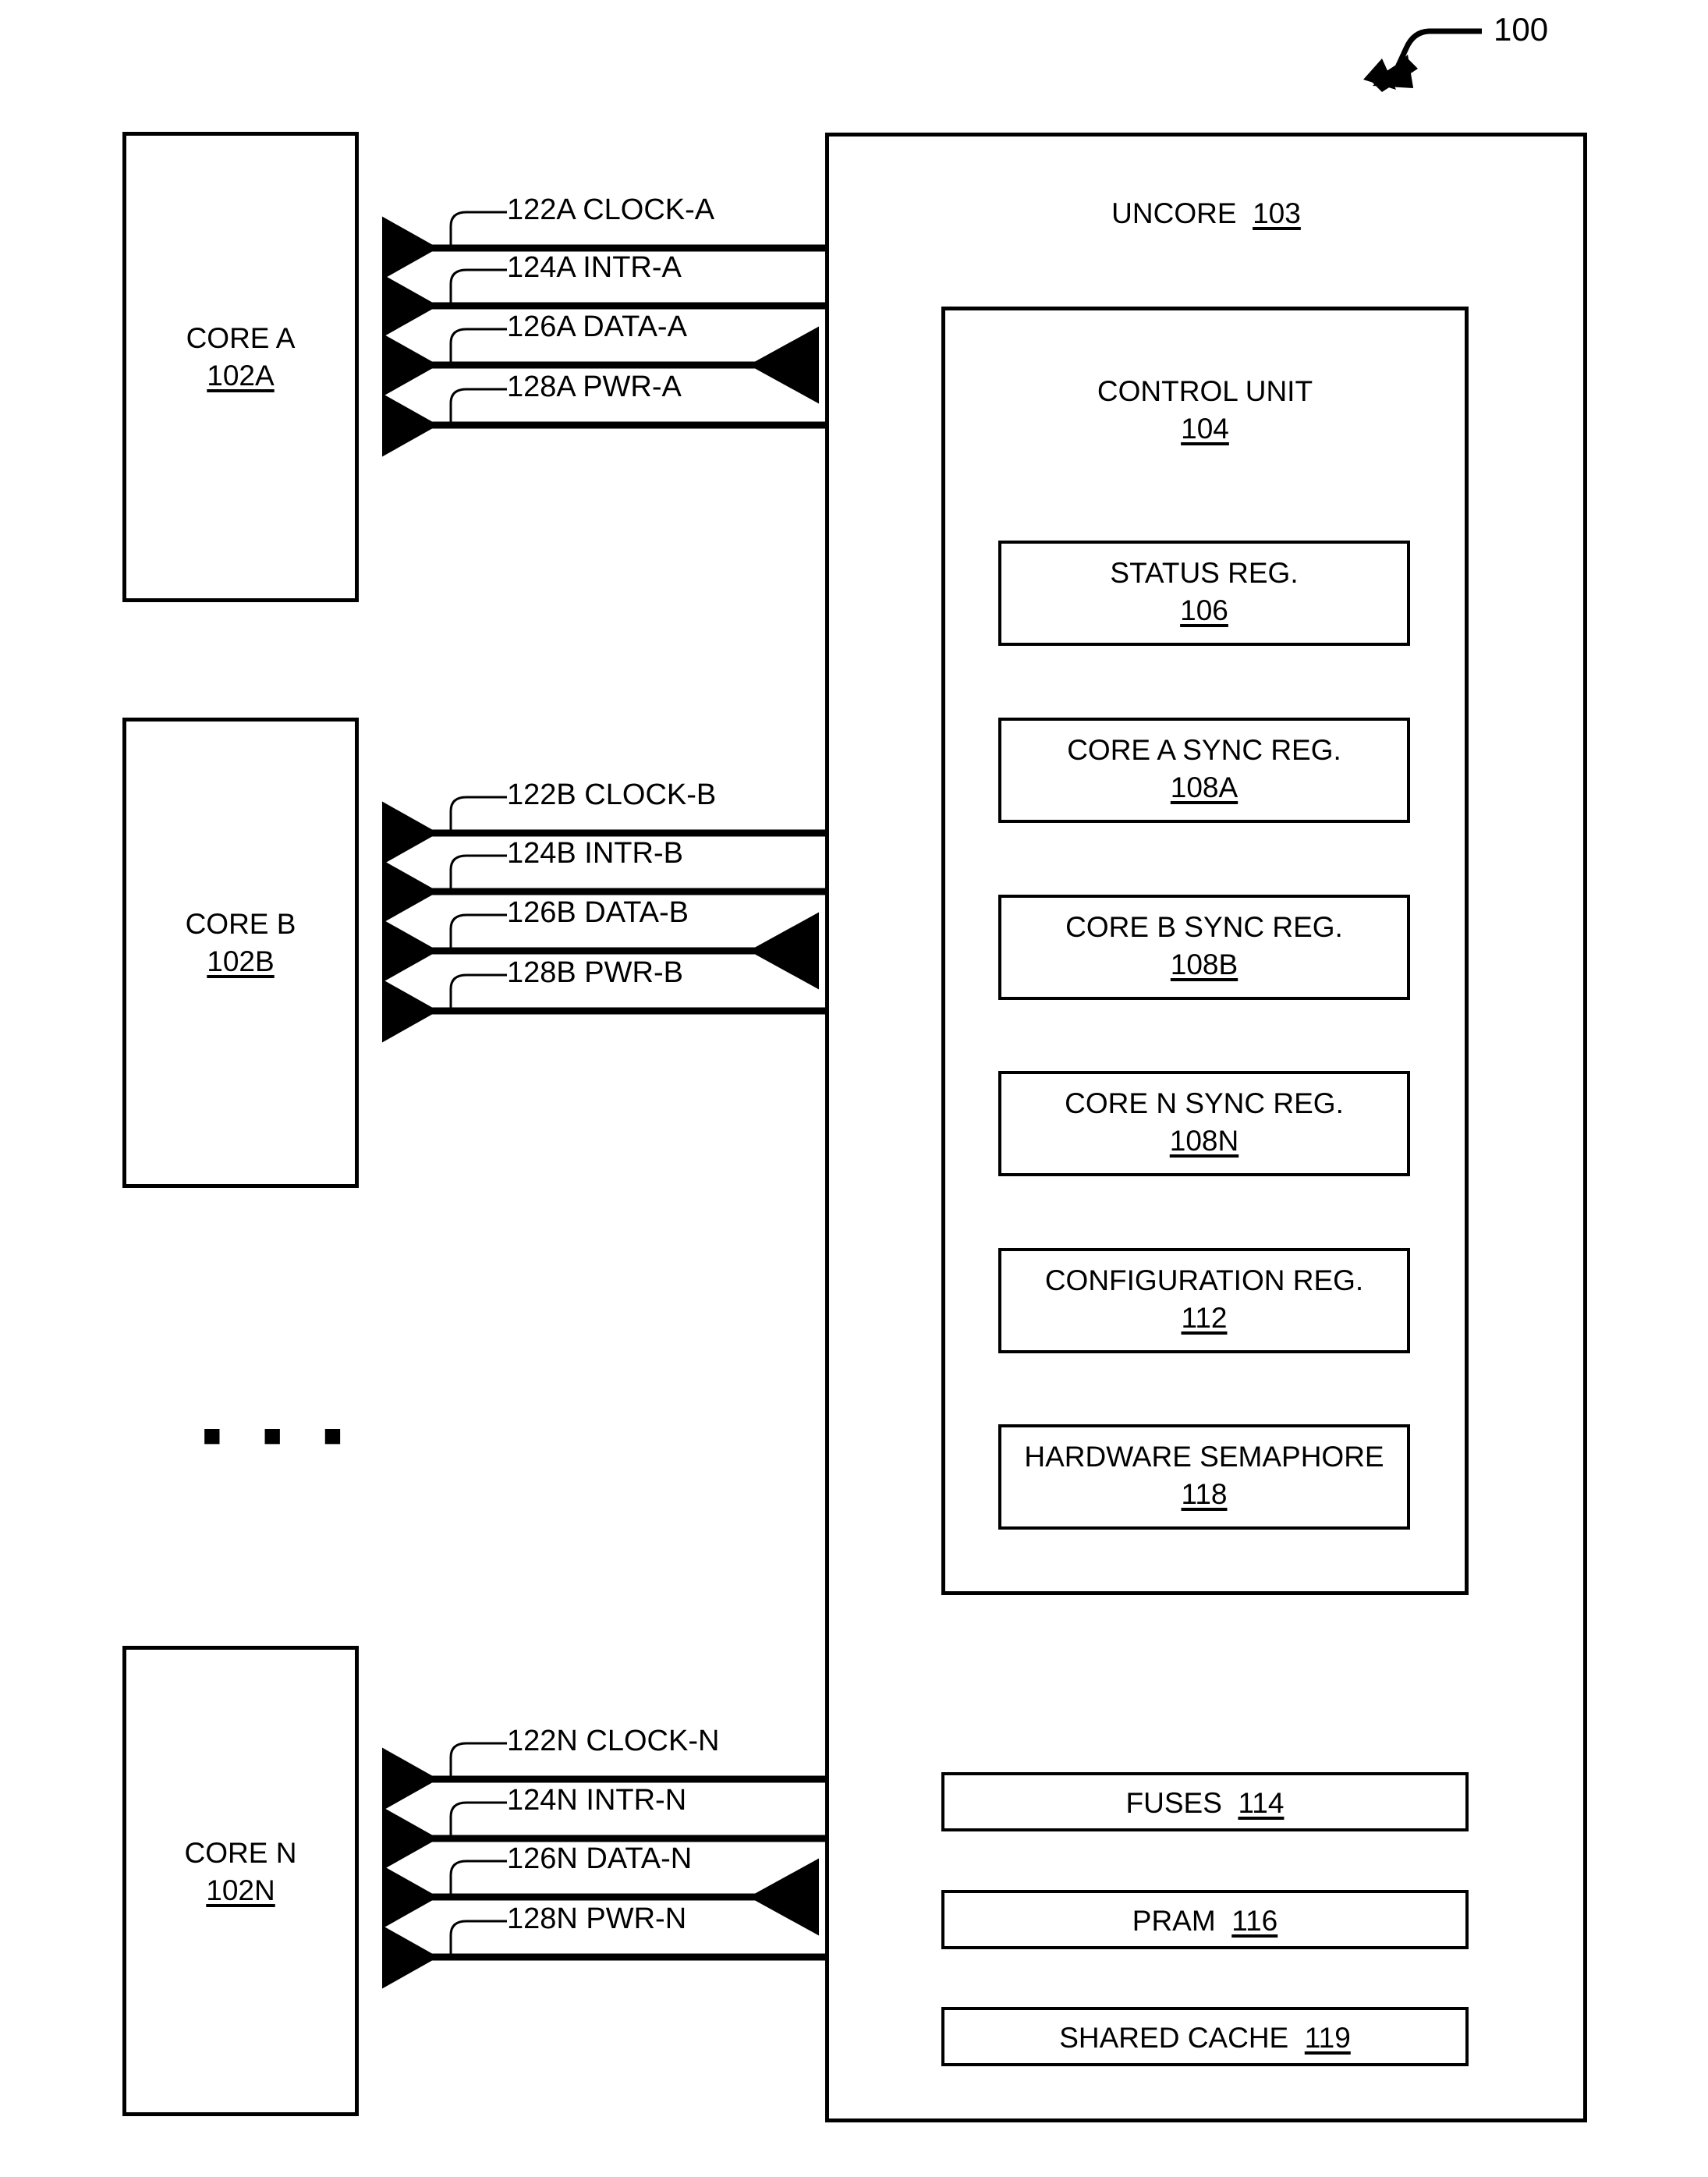  What do you see at coordinates (1521, 29) in the screenshot?
I see `figure-reference-numeral: 100` at bounding box center [1521, 29].